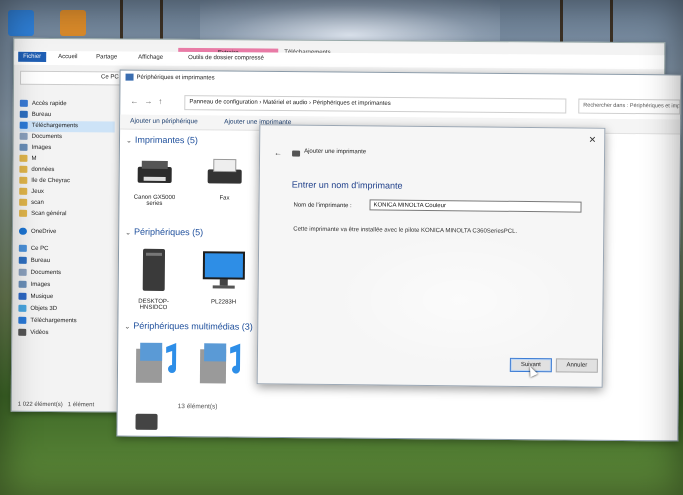 This screenshot has height=495, width=683. Describe the element at coordinates (32, 56) in the screenshot. I see `tab-file: Fichier` at that location.